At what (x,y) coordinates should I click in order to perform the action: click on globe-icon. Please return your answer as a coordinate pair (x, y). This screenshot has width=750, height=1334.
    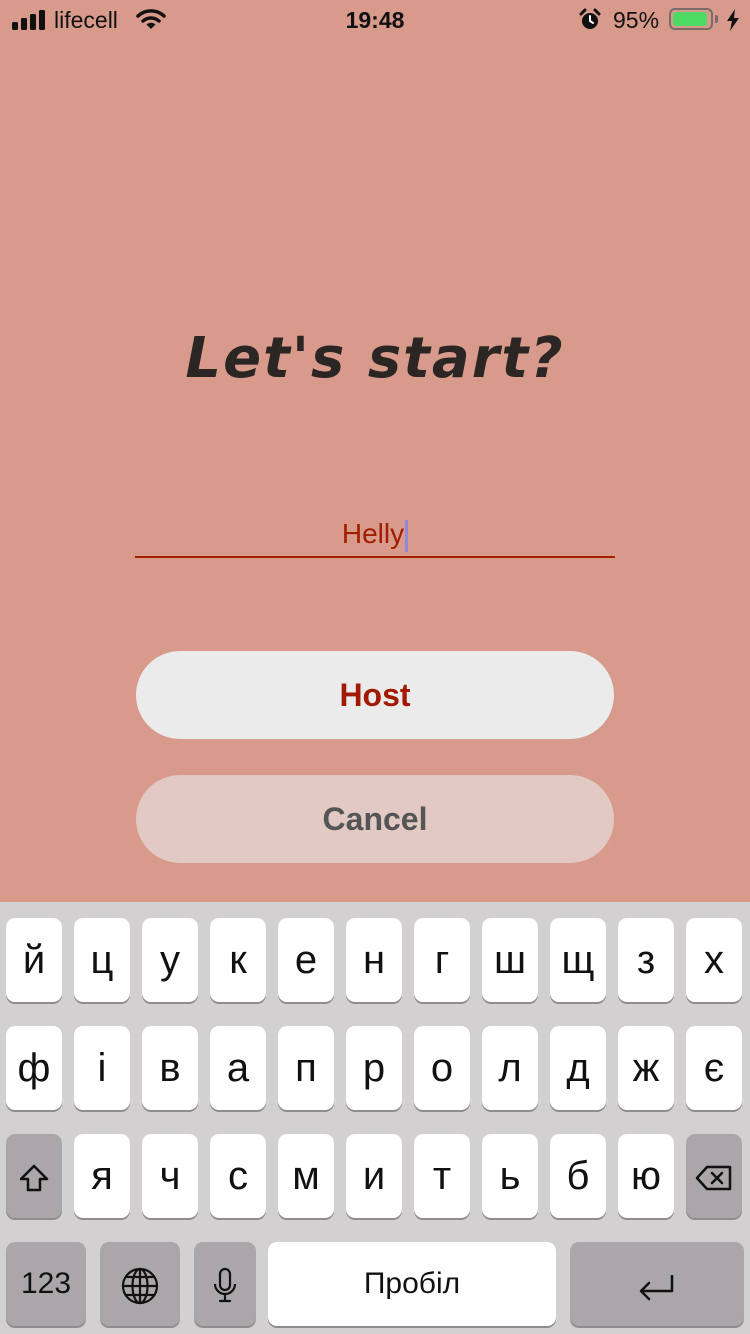
    Looking at the image, I should click on (140, 1284).